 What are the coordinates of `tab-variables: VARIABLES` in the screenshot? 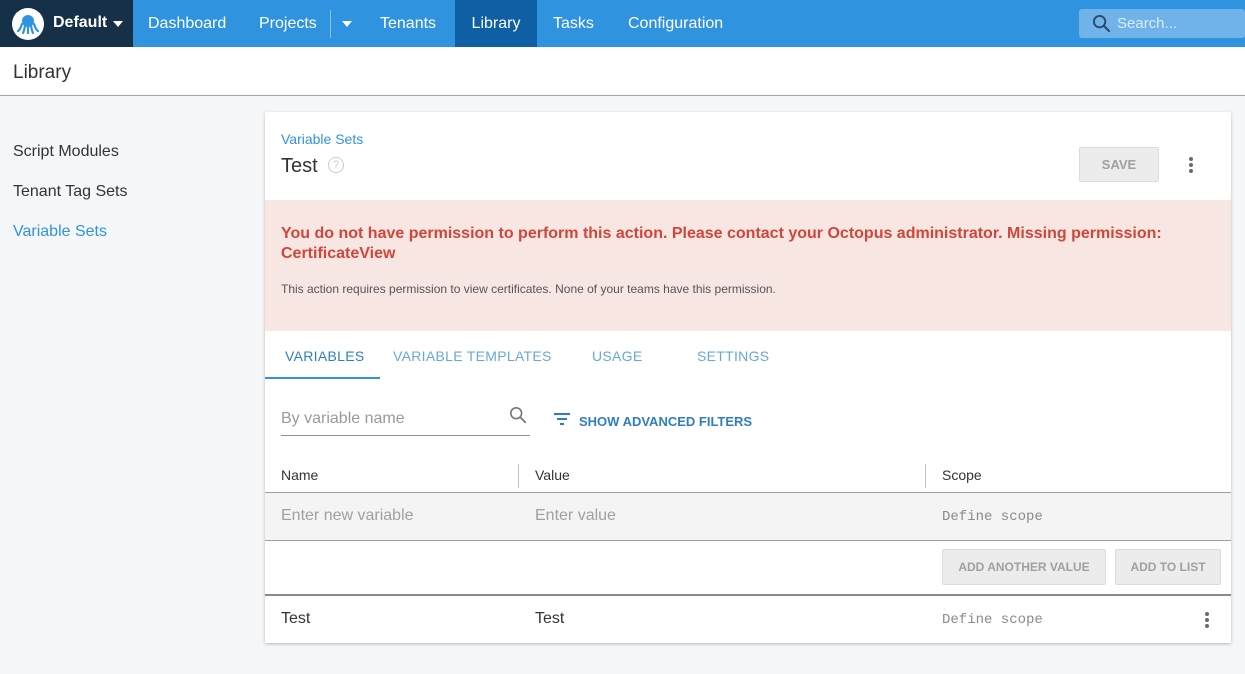 It's located at (324, 356).